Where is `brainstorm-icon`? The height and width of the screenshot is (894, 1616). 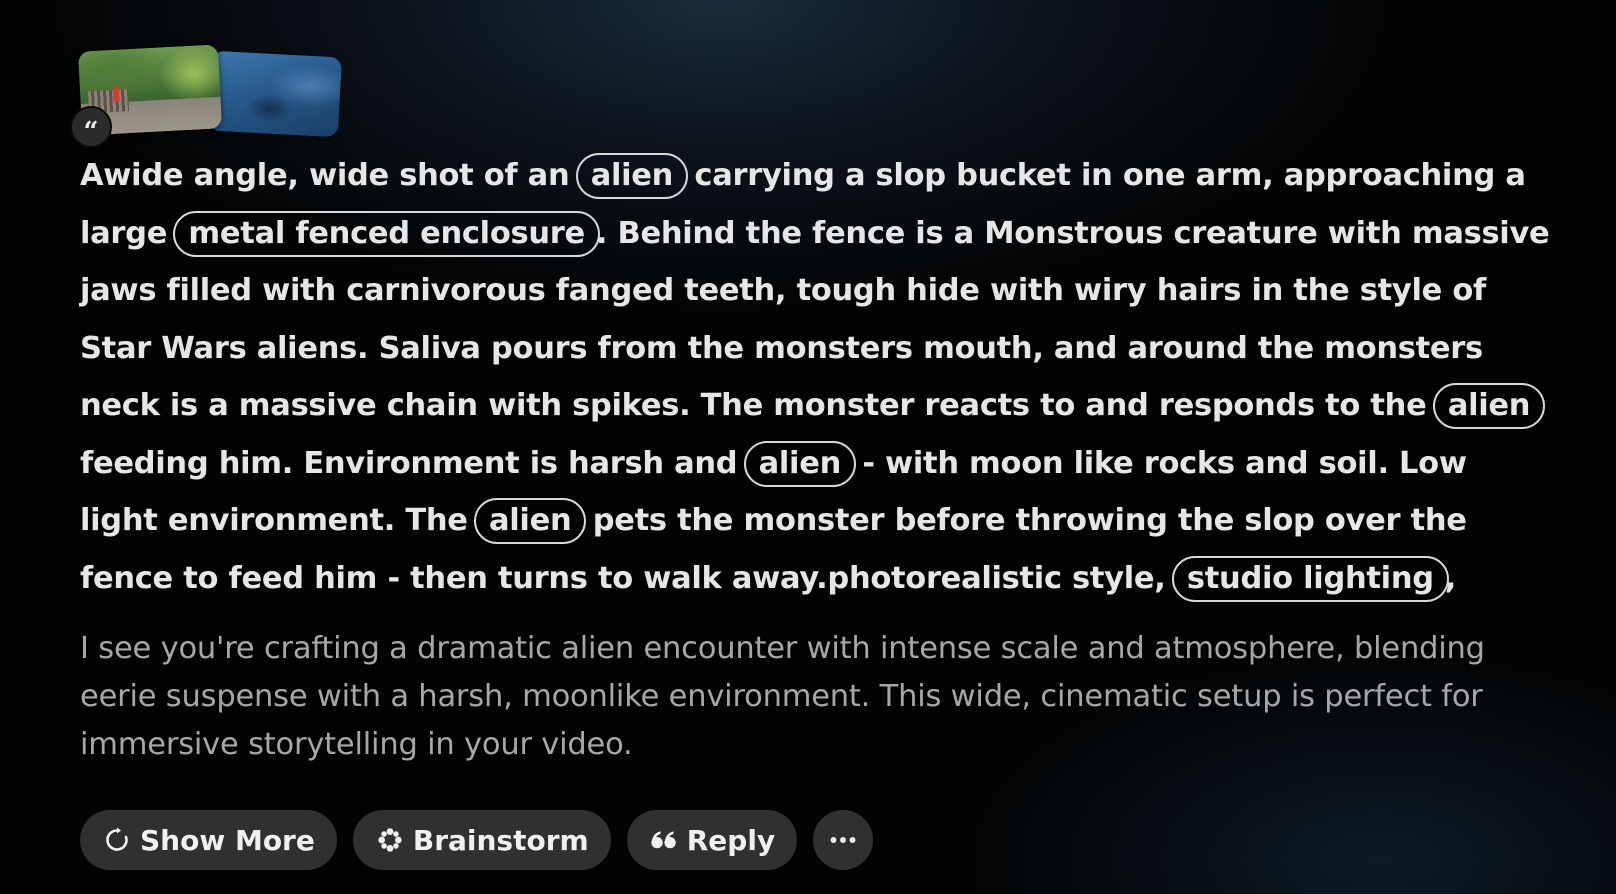
brainstorm-icon is located at coordinates (390, 840).